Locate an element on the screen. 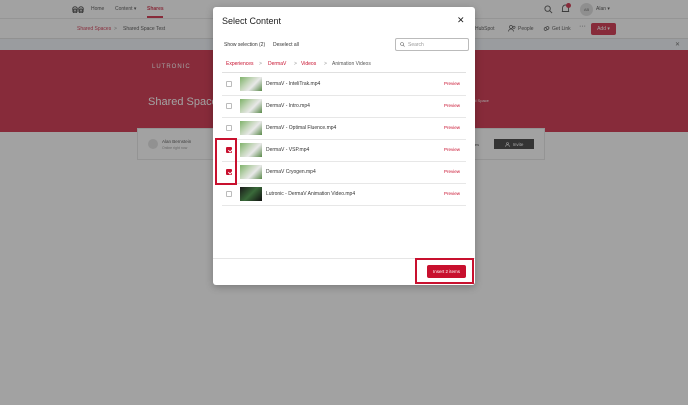 The image size is (688, 405). list-item: DermaV - Intro.mp4 Preview is located at coordinates (344, 107).